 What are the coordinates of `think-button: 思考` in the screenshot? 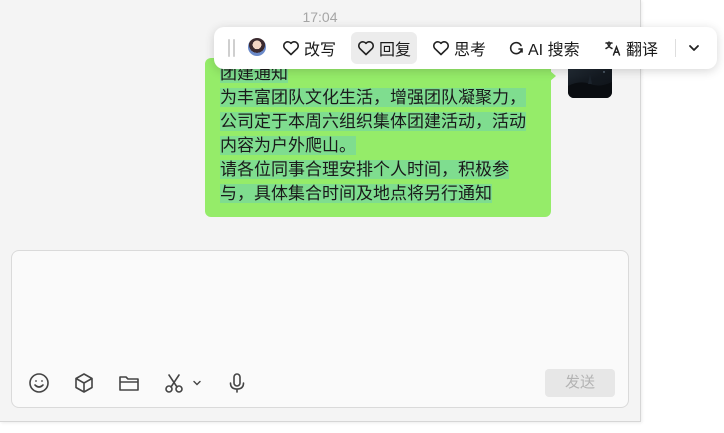 It's located at (459, 48).